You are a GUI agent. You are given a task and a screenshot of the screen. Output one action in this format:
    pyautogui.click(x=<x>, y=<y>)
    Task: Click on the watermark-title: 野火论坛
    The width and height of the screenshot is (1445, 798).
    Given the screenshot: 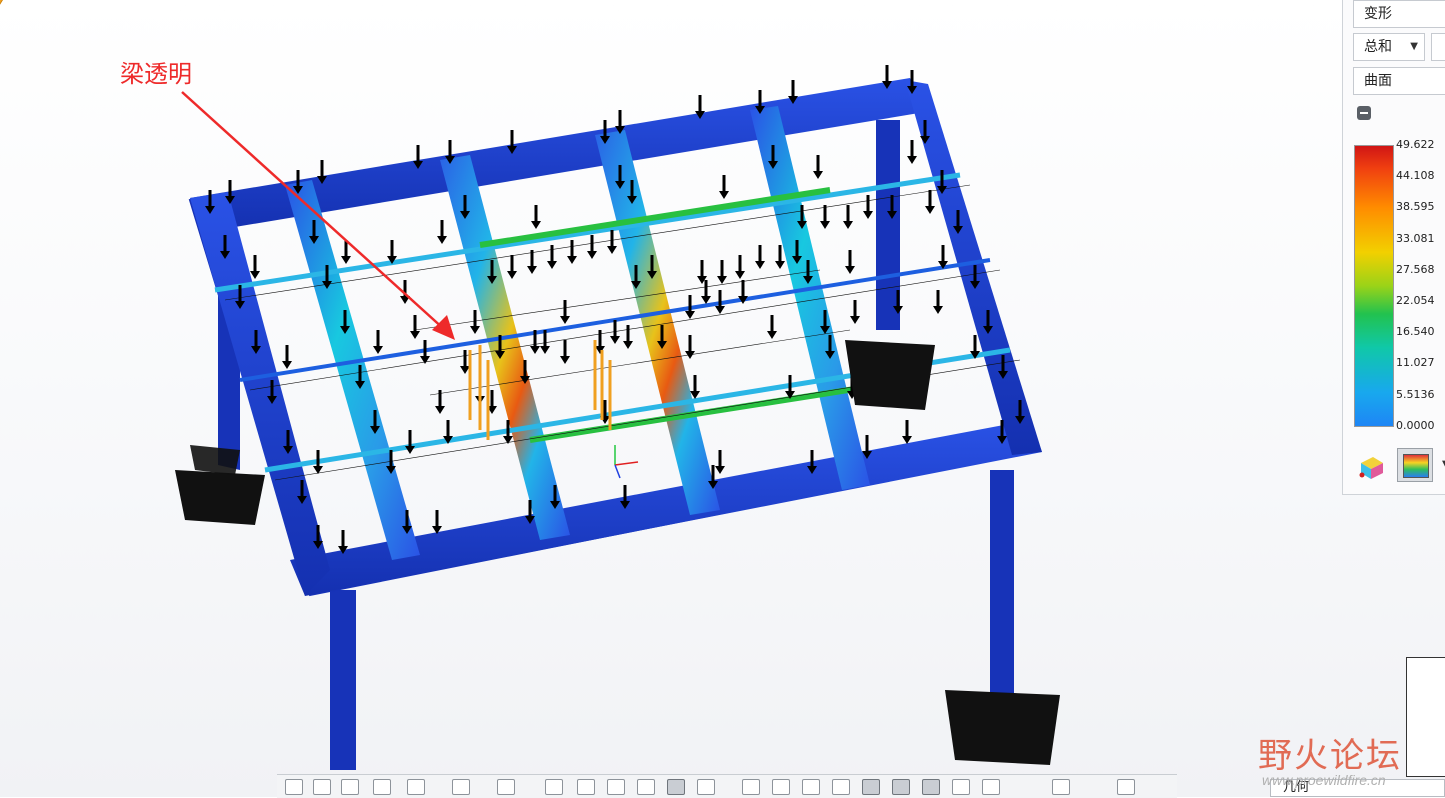 What is the action you would take?
    pyautogui.click(x=1330, y=756)
    